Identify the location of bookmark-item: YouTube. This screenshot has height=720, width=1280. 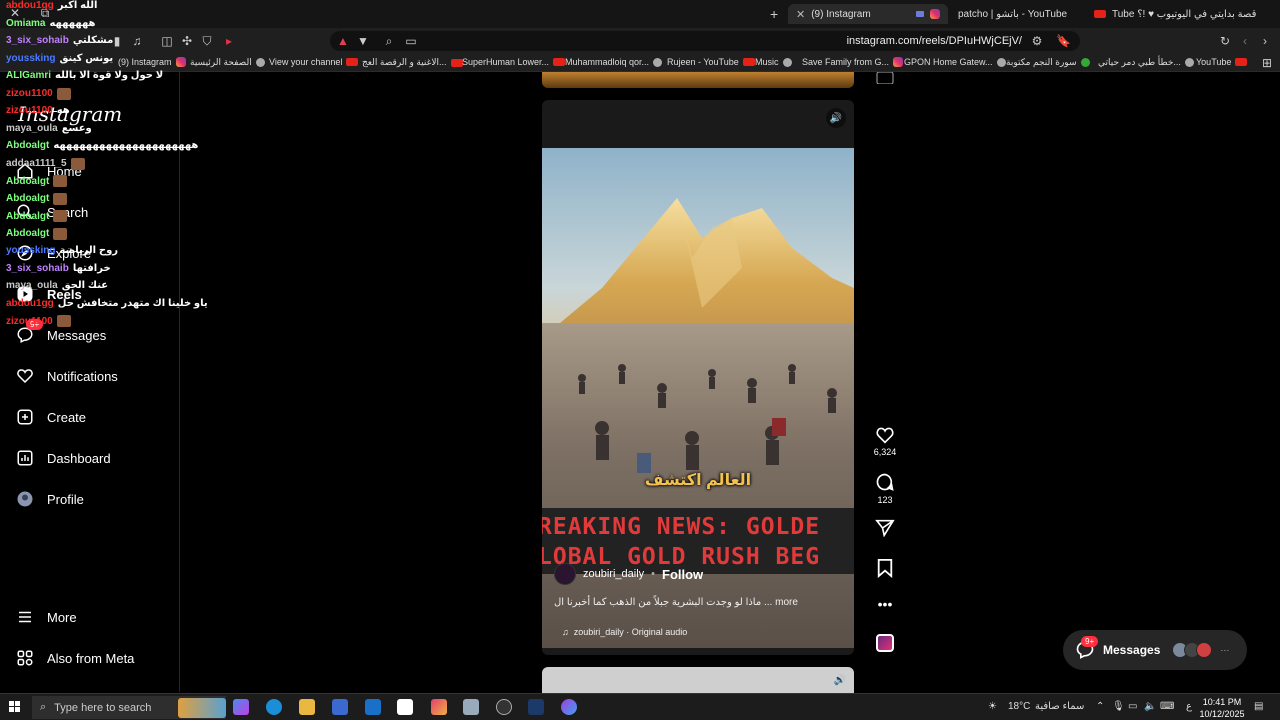
(1222, 62).